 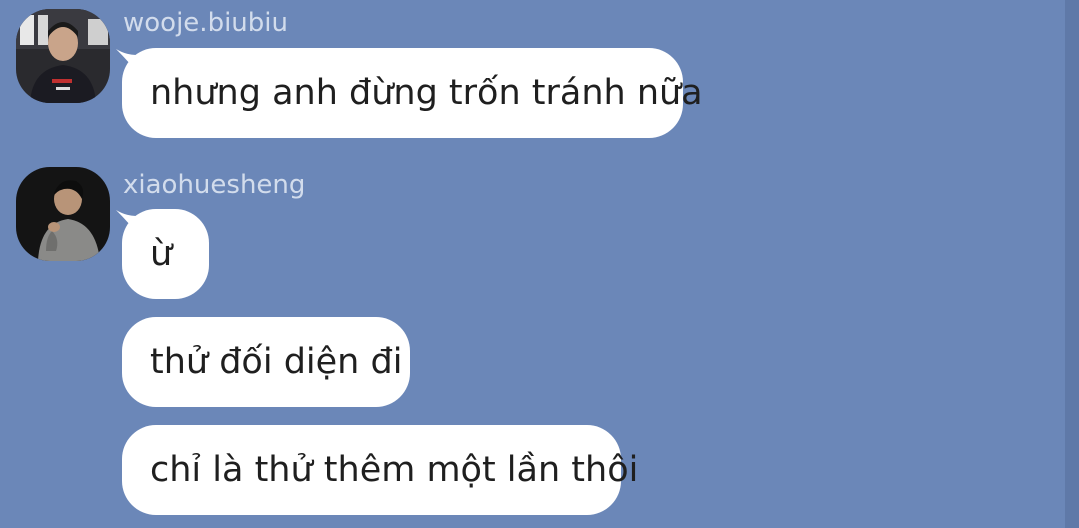 I want to click on sender-name: xiaohuesheng, so click(x=214, y=185).